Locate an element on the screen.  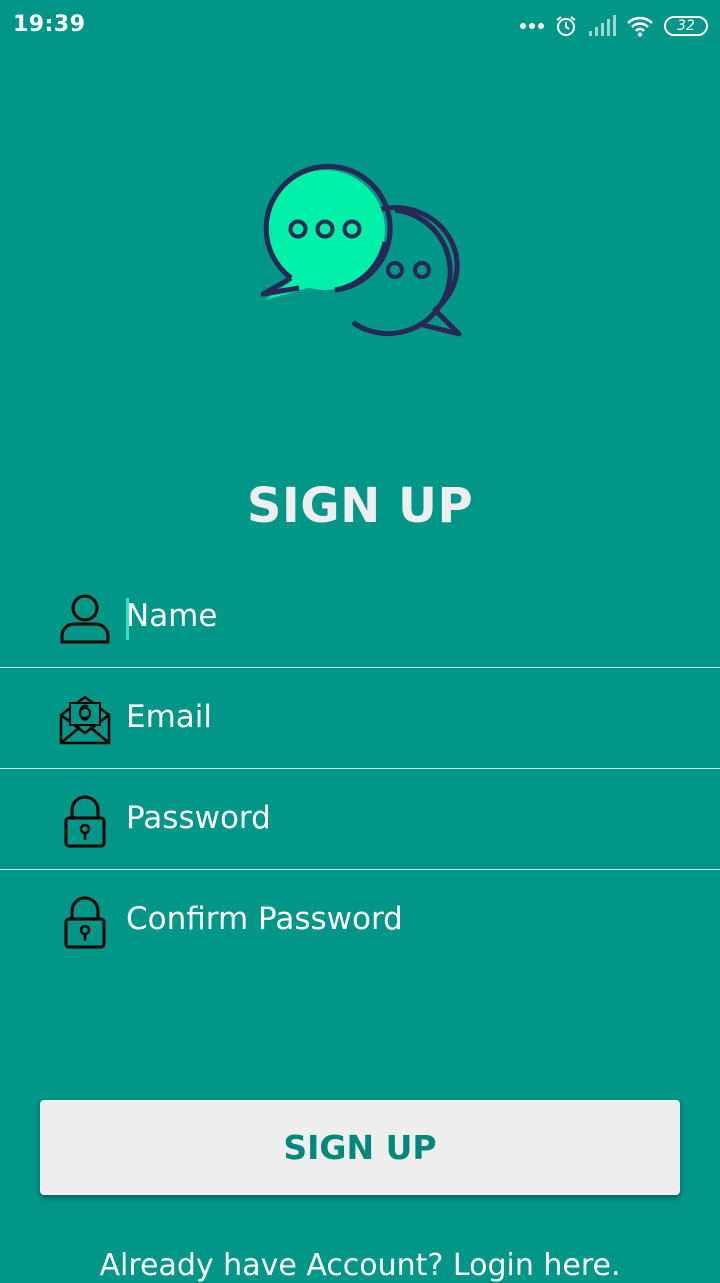
email-field: Email is located at coordinates (360, 719).